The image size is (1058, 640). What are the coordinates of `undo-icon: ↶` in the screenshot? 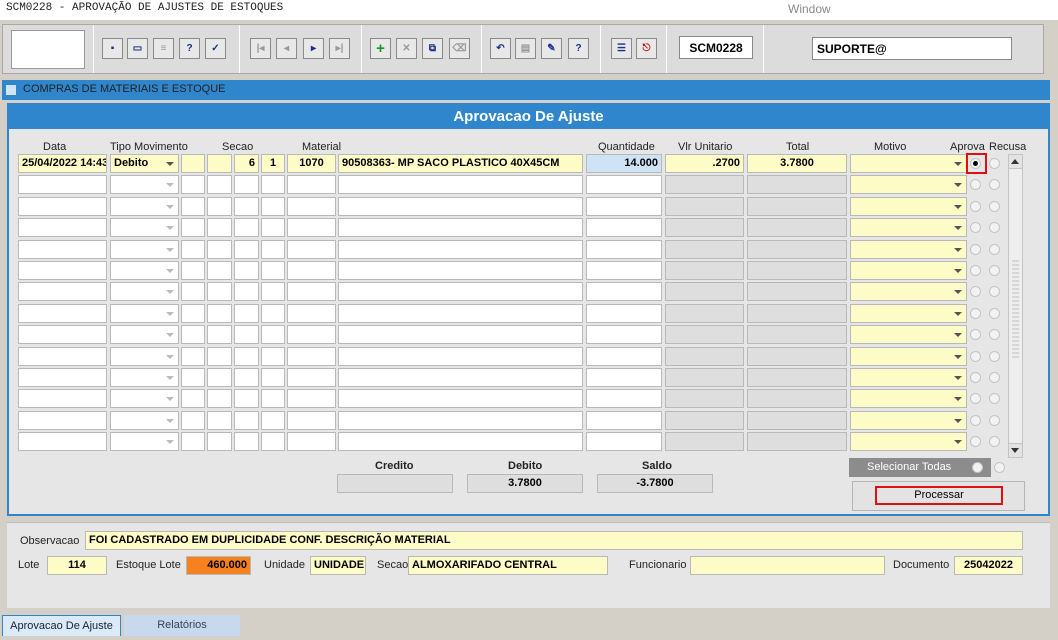 It's located at (500, 48).